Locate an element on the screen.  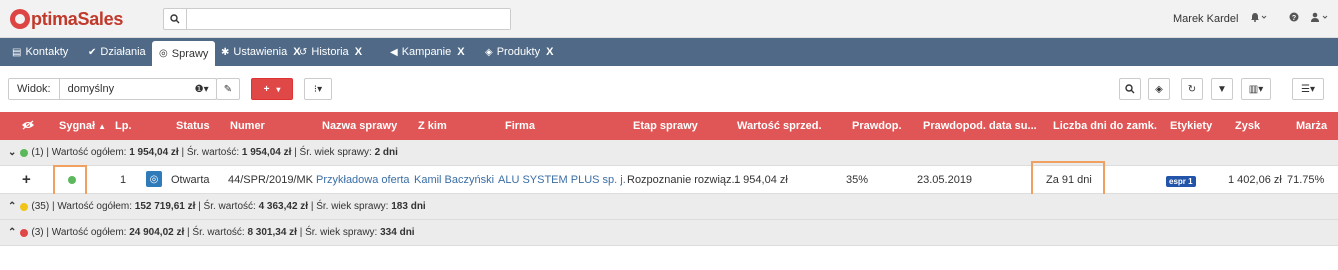
column-number: Numer is located at coordinates (247, 126).